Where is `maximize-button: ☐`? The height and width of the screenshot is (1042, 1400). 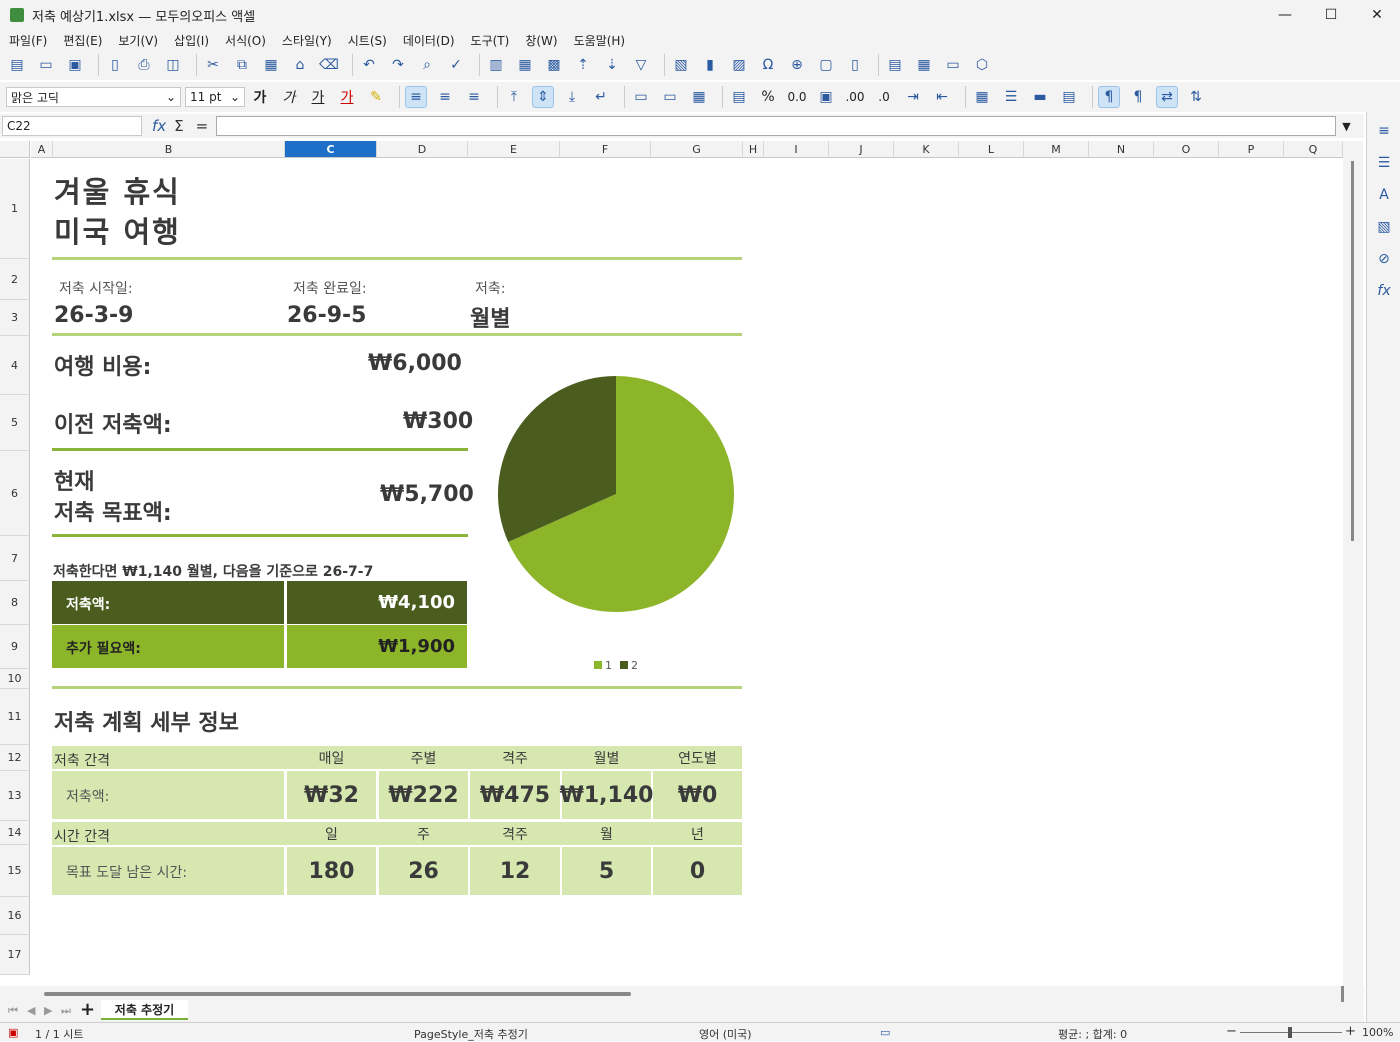 maximize-button: ☐ is located at coordinates (1331, 15).